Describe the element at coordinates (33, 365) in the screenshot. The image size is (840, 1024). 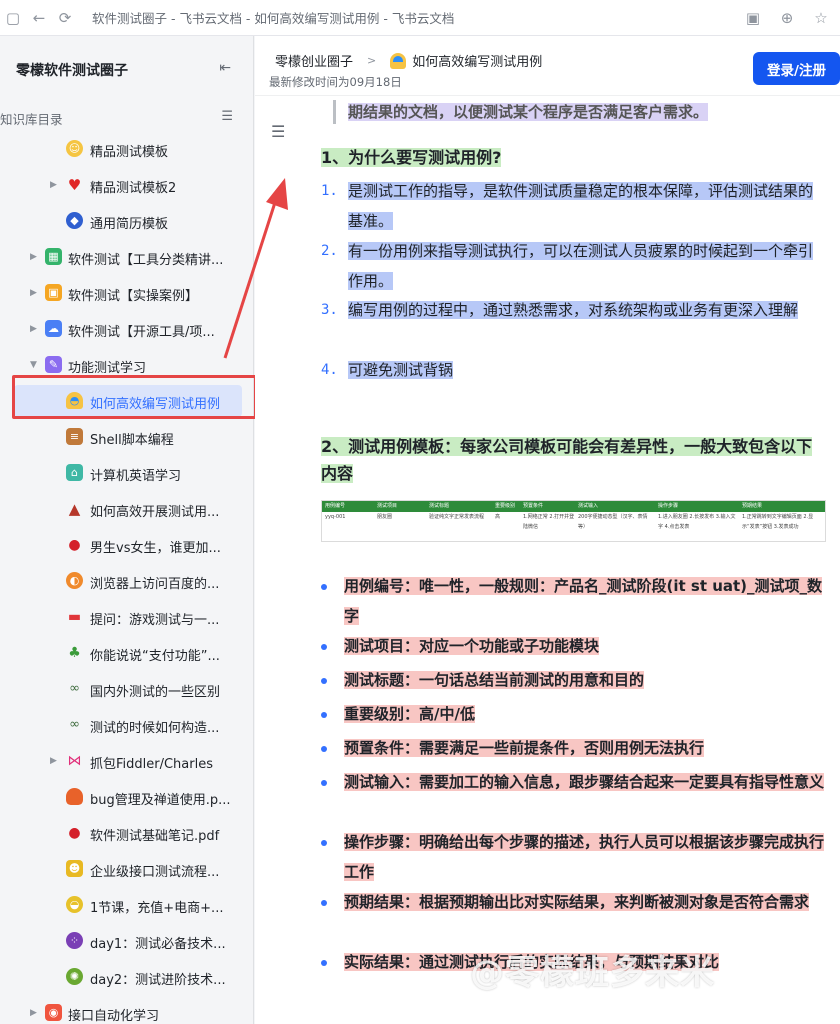
I see `collapse-arrow-icon: ▼` at that location.